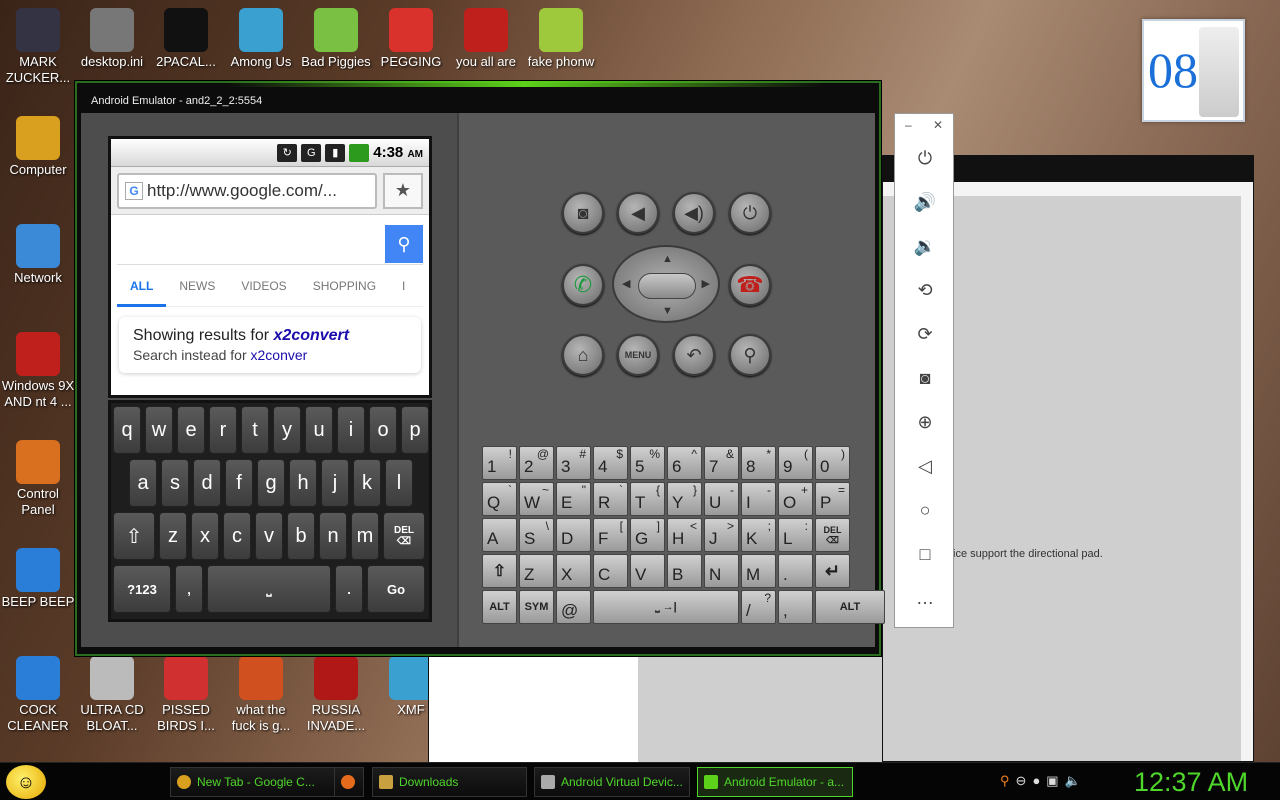 Image resolution: width=1280 pixels, height=800 pixels. What do you see at coordinates (134, 536) in the screenshot?
I see `shift-key: ⇧` at bounding box center [134, 536].